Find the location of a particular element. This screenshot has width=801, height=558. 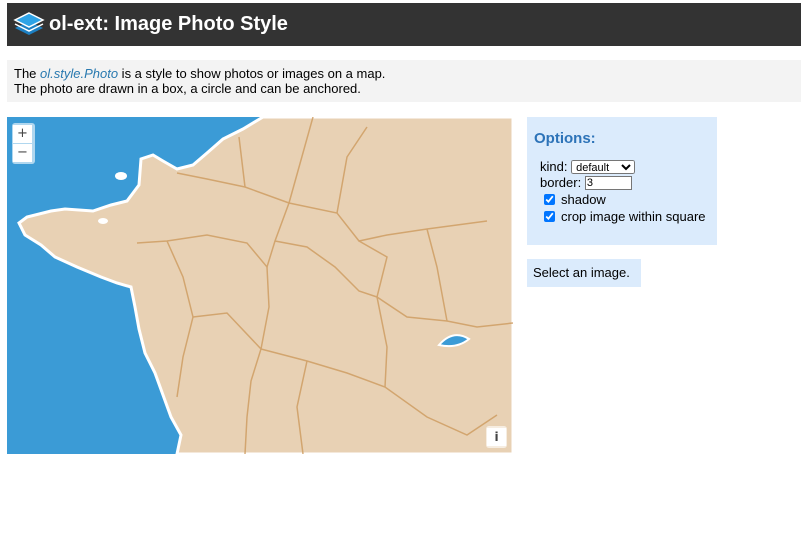

zoom-control: + − is located at coordinates (23, 143).